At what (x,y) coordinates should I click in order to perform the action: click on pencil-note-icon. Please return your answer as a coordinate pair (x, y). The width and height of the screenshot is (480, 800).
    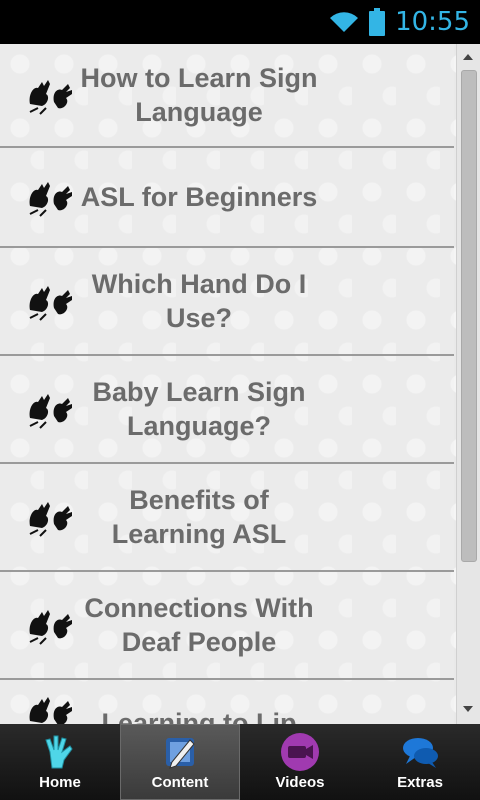
    Looking at the image, I should click on (180, 753).